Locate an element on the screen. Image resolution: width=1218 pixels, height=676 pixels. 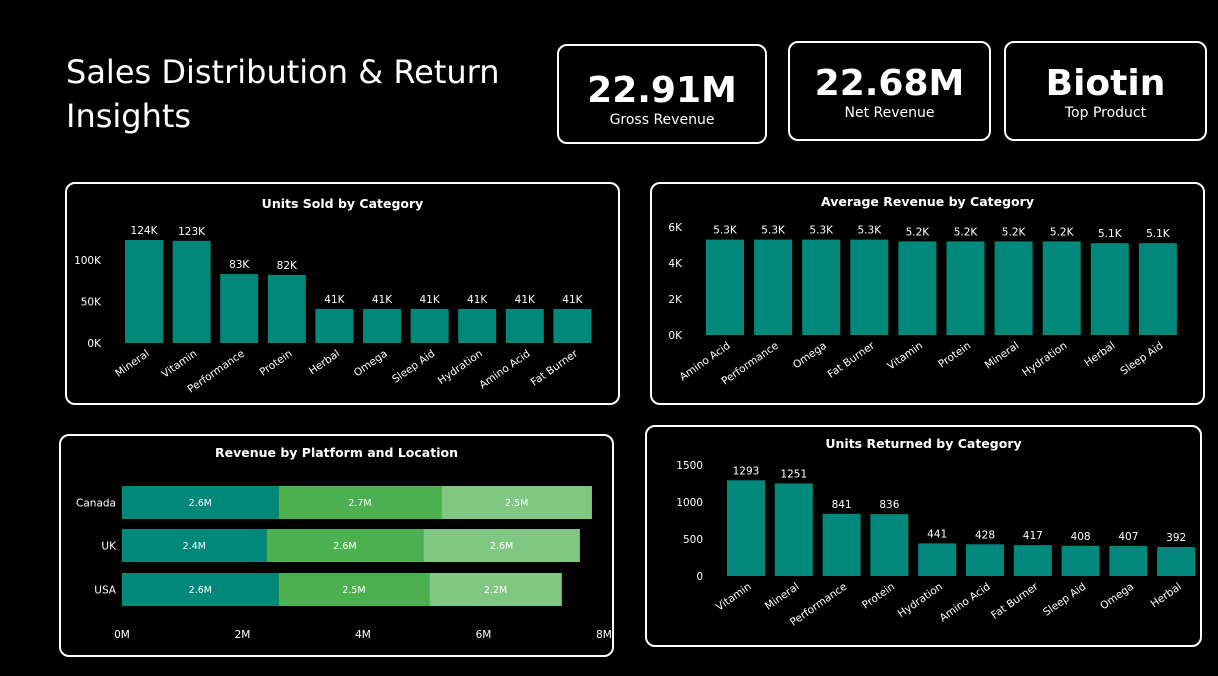
page-title: Sales Distribution & Return Insights is located at coordinates (283, 94).